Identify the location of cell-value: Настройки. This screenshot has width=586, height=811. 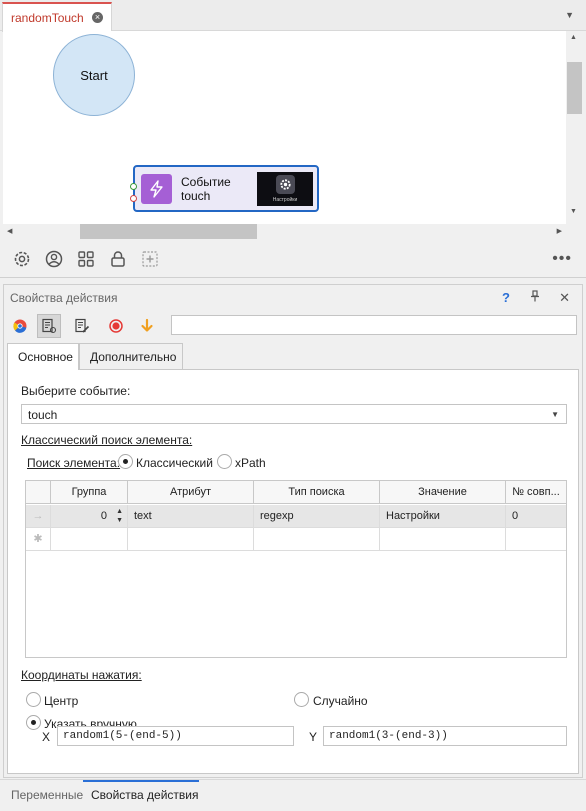
(443, 516).